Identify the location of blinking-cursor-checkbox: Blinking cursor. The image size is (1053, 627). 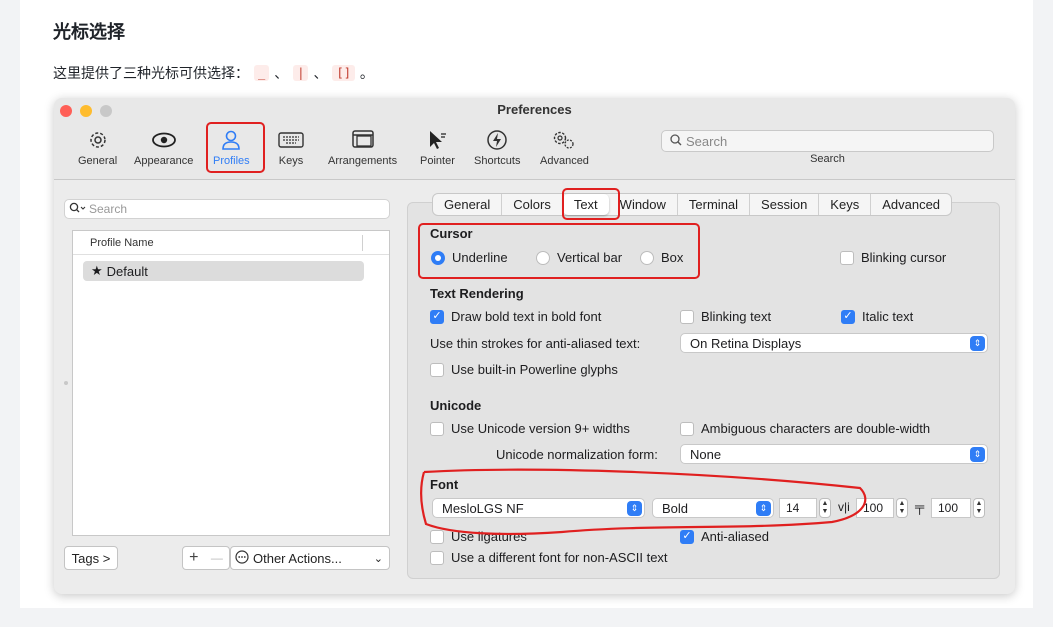
(893, 257).